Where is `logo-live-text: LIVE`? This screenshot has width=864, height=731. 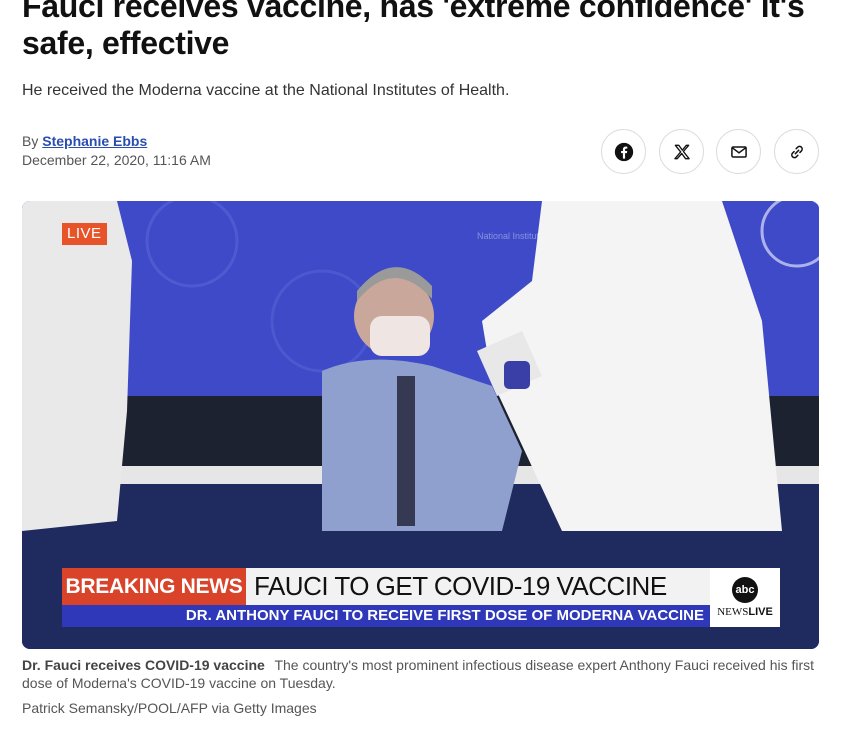
logo-live-text: LIVE is located at coordinates (760, 612).